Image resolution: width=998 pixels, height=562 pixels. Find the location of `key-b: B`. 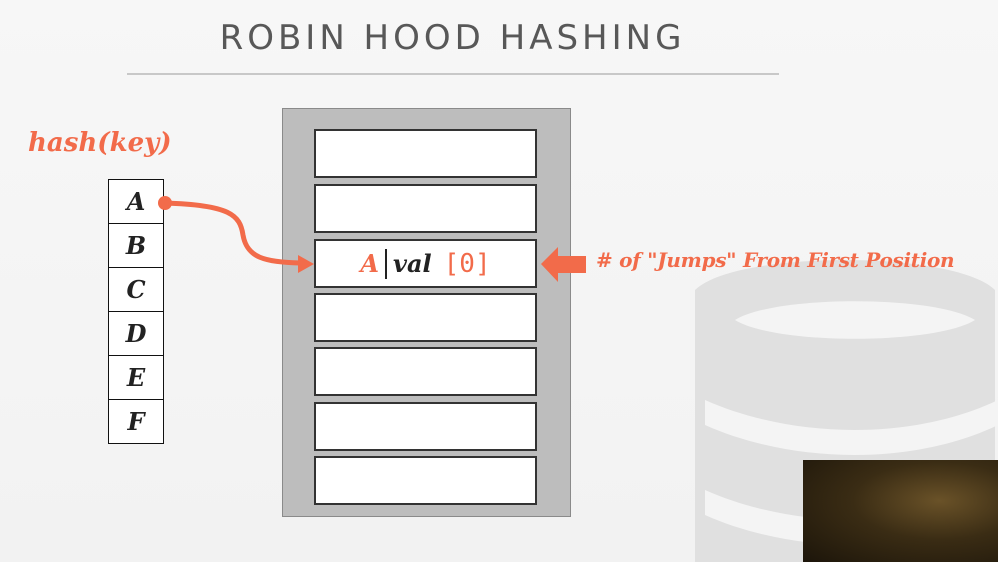

key-b: B is located at coordinates (136, 245).